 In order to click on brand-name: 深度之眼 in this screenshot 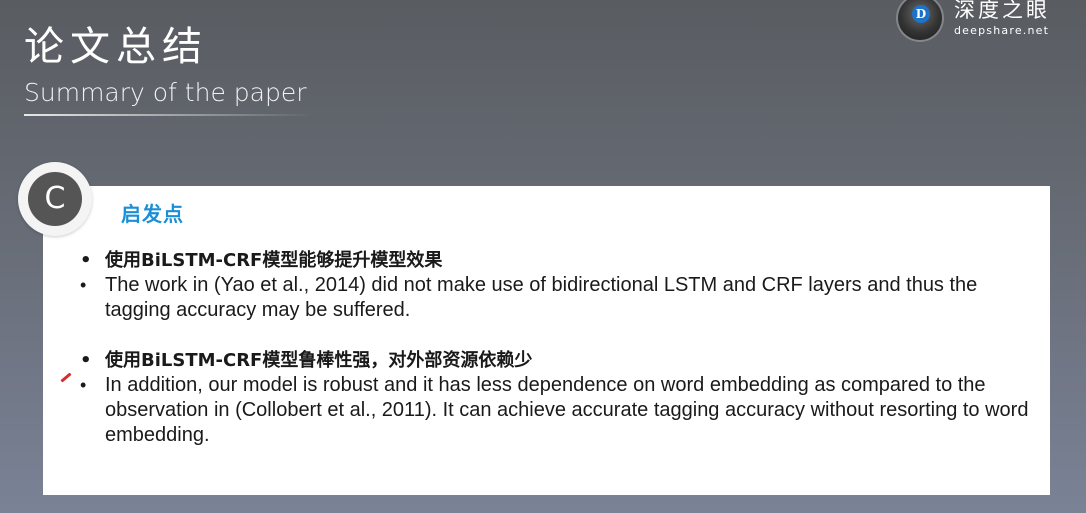, I will do `click(1002, 11)`.